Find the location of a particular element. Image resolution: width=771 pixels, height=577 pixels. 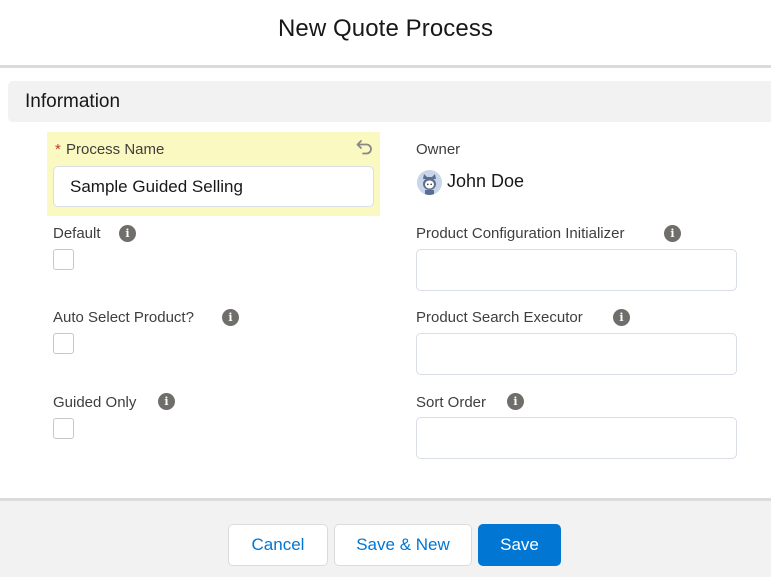

section-header-information: Information is located at coordinates (389, 101).